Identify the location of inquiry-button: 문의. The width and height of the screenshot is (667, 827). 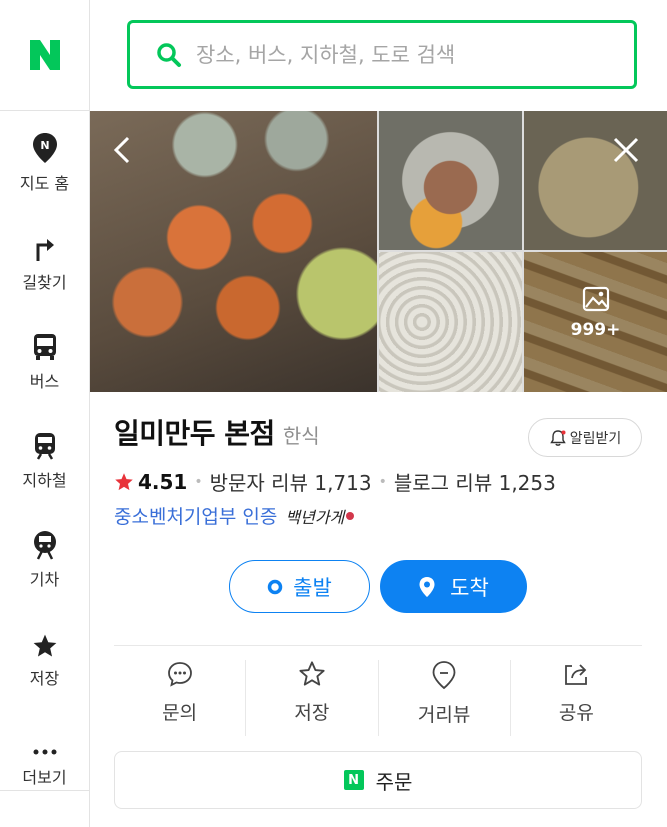
(180, 698).